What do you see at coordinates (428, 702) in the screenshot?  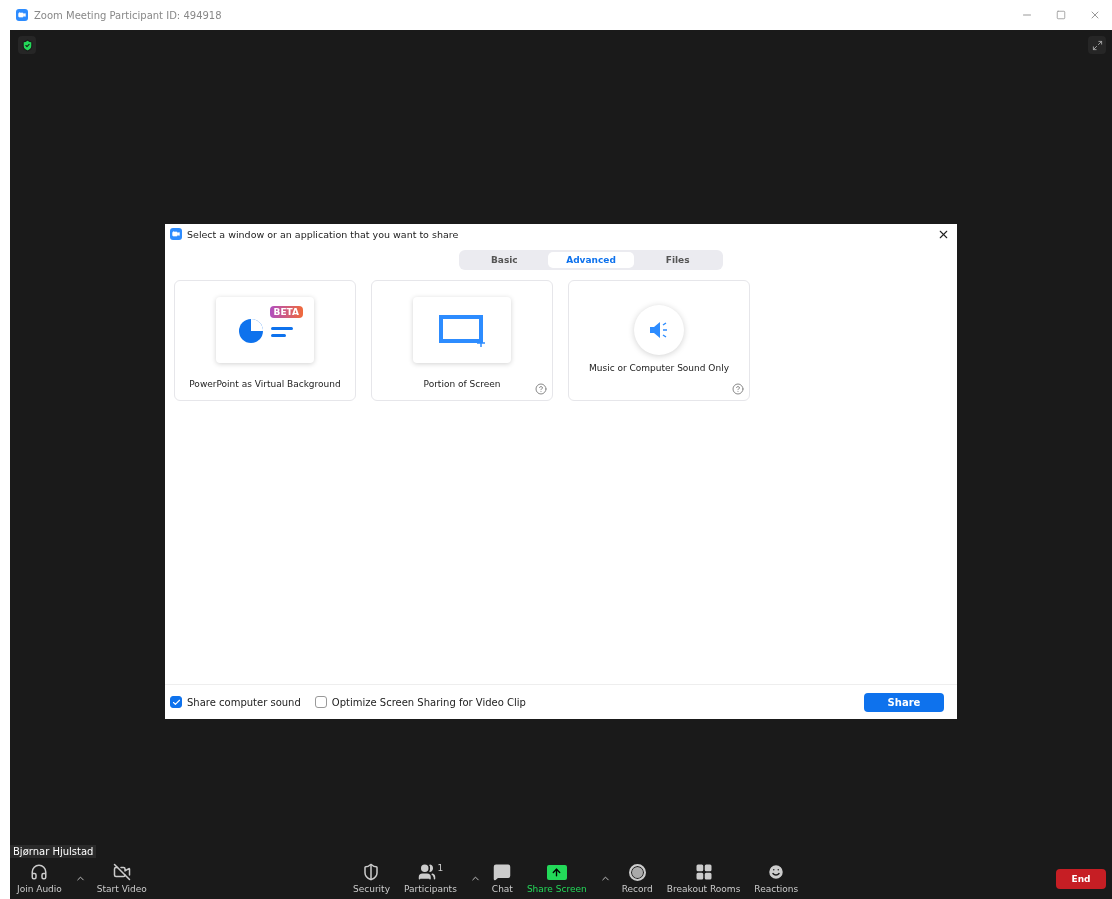 I see `checkbox-label: Optimize Screen Sharing for Video Clip` at bounding box center [428, 702].